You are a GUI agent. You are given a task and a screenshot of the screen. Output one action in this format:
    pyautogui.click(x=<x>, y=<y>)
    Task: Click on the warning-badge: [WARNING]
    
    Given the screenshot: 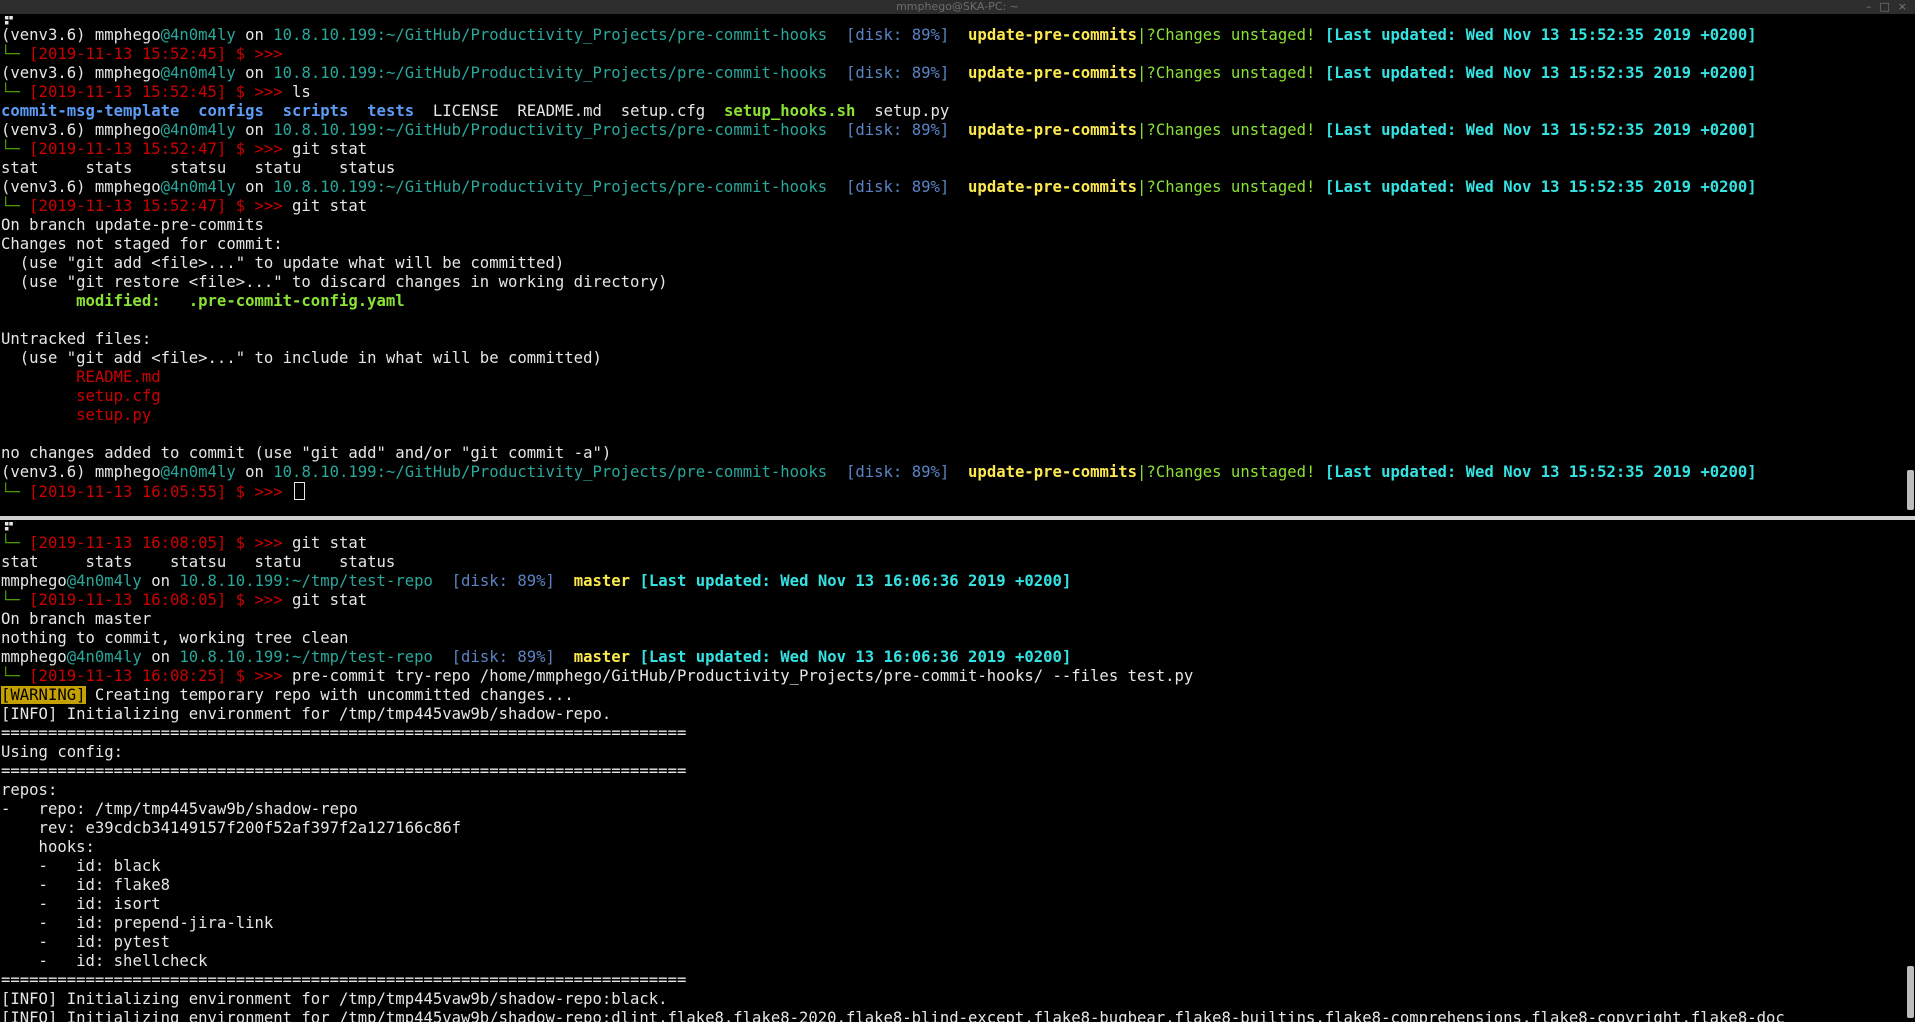 What is the action you would take?
    pyautogui.click(x=43, y=695)
    